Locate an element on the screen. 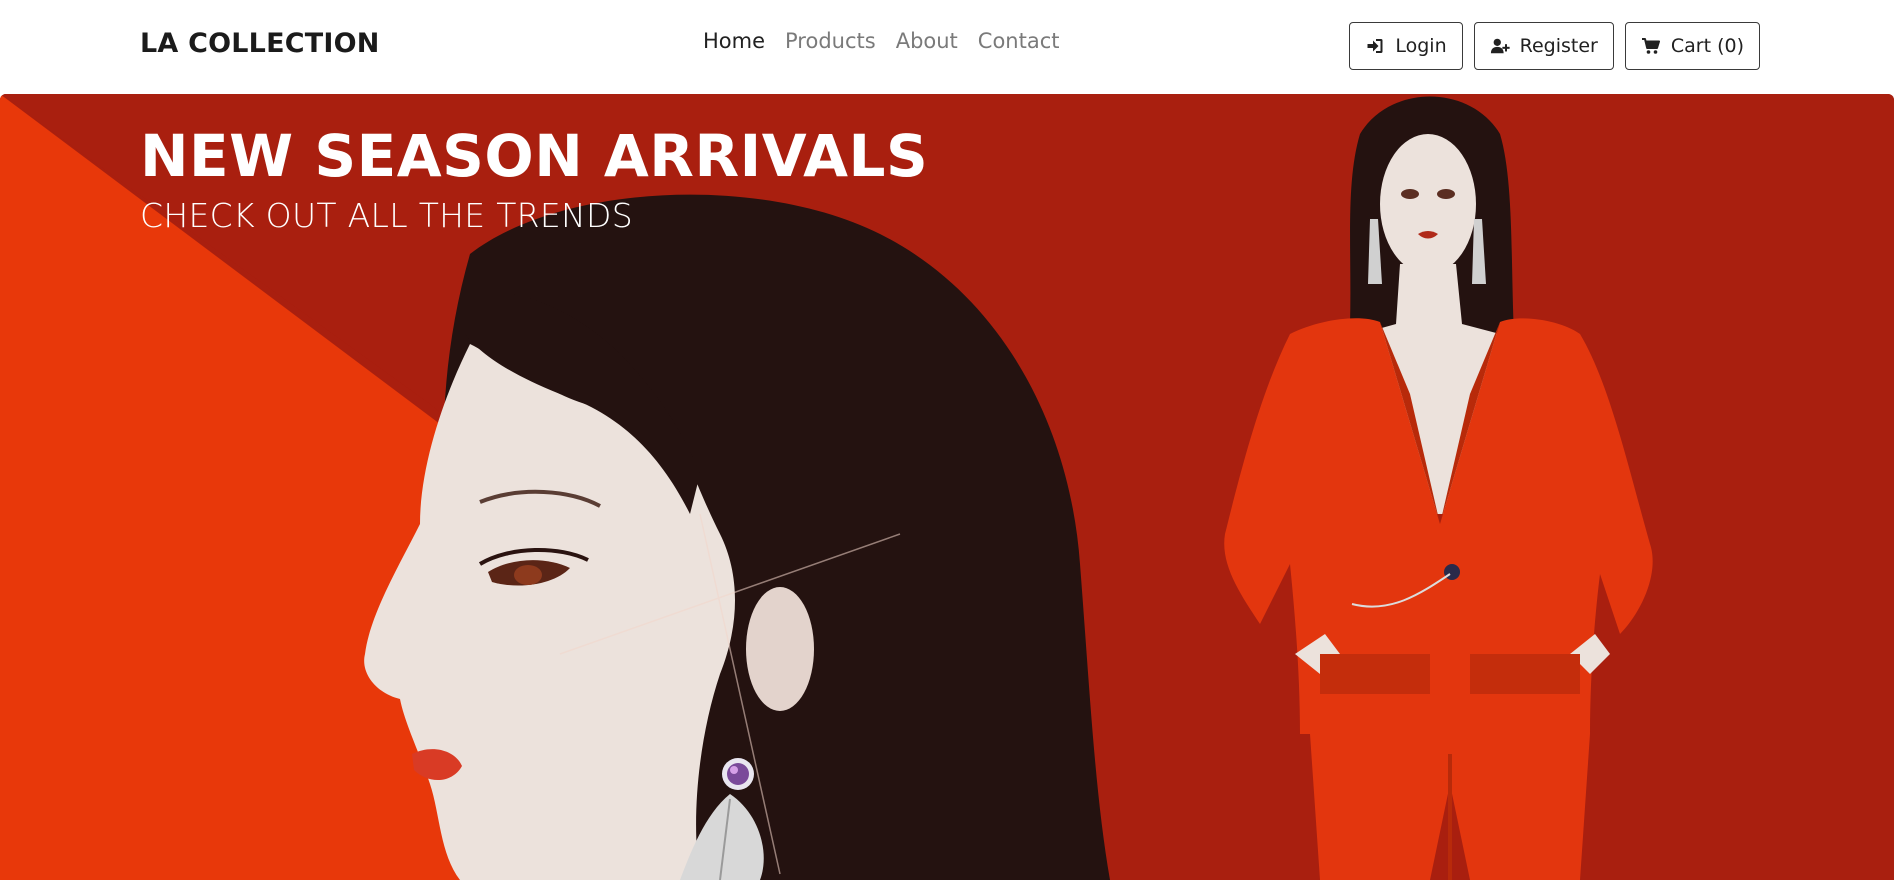  main-nav: Home Products About Contact is located at coordinates (881, 41).